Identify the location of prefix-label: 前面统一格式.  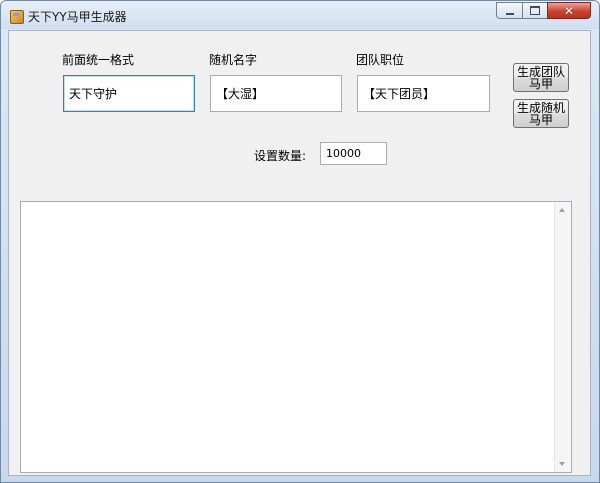
(98, 60).